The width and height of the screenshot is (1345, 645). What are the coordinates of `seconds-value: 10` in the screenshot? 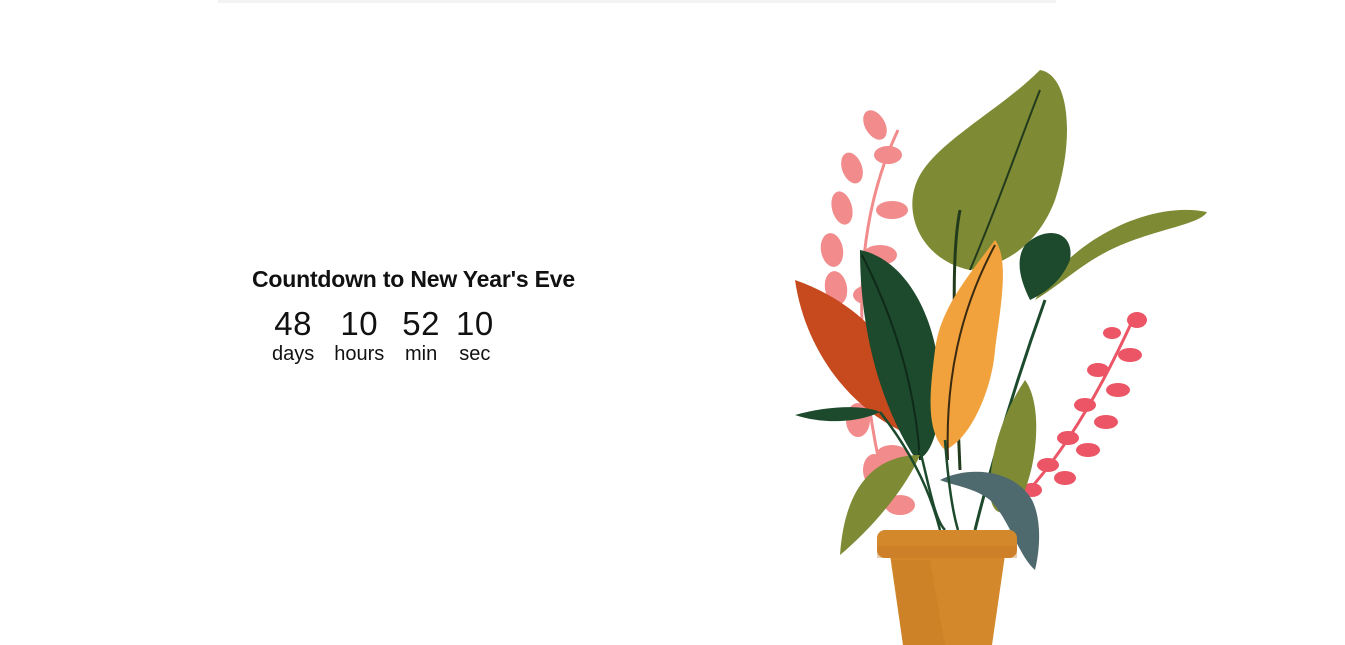 It's located at (475, 323).